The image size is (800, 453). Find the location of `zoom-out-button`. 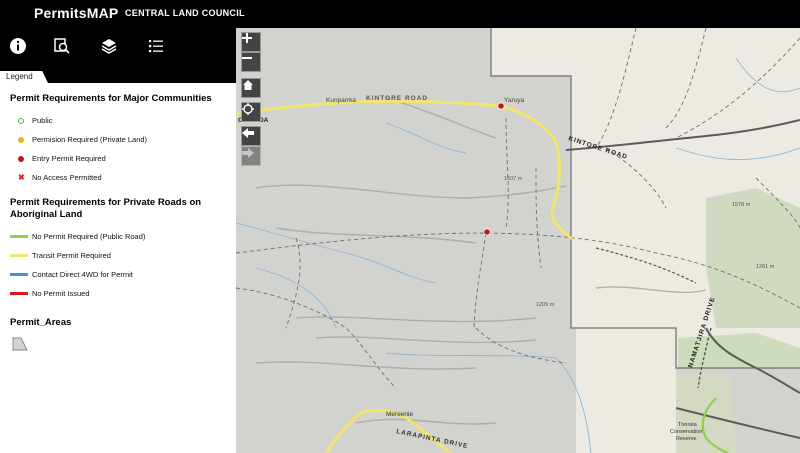

zoom-out-button is located at coordinates (251, 62).